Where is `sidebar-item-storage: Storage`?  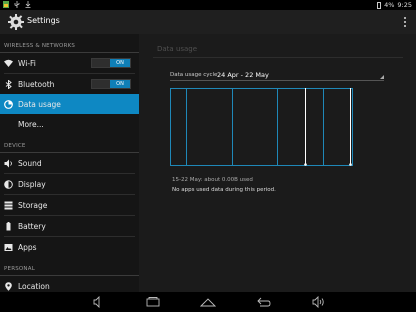
sidebar-item-storage: Storage is located at coordinates (69, 205).